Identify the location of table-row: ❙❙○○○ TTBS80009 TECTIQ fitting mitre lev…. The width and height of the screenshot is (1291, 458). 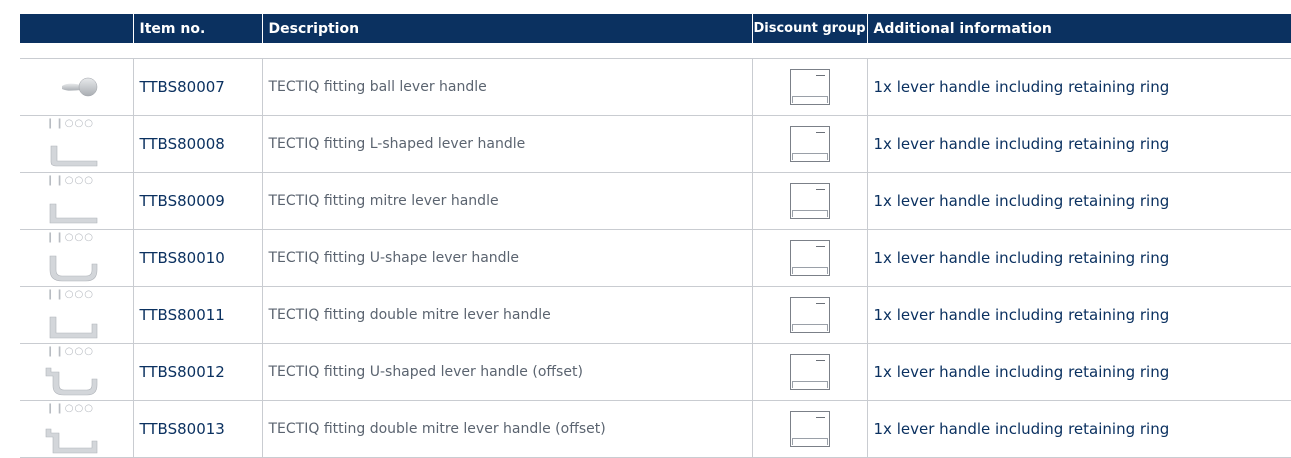
(655, 201).